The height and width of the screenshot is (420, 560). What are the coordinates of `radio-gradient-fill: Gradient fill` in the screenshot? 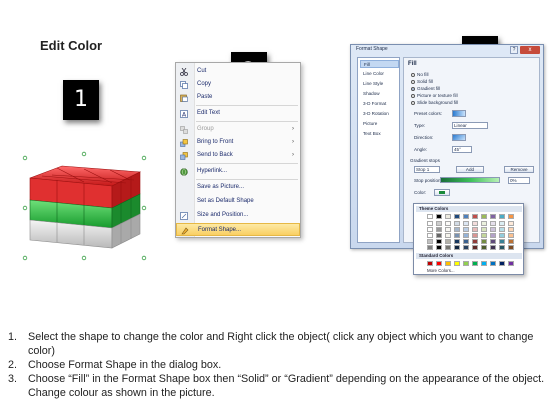 It's located at (425, 89).